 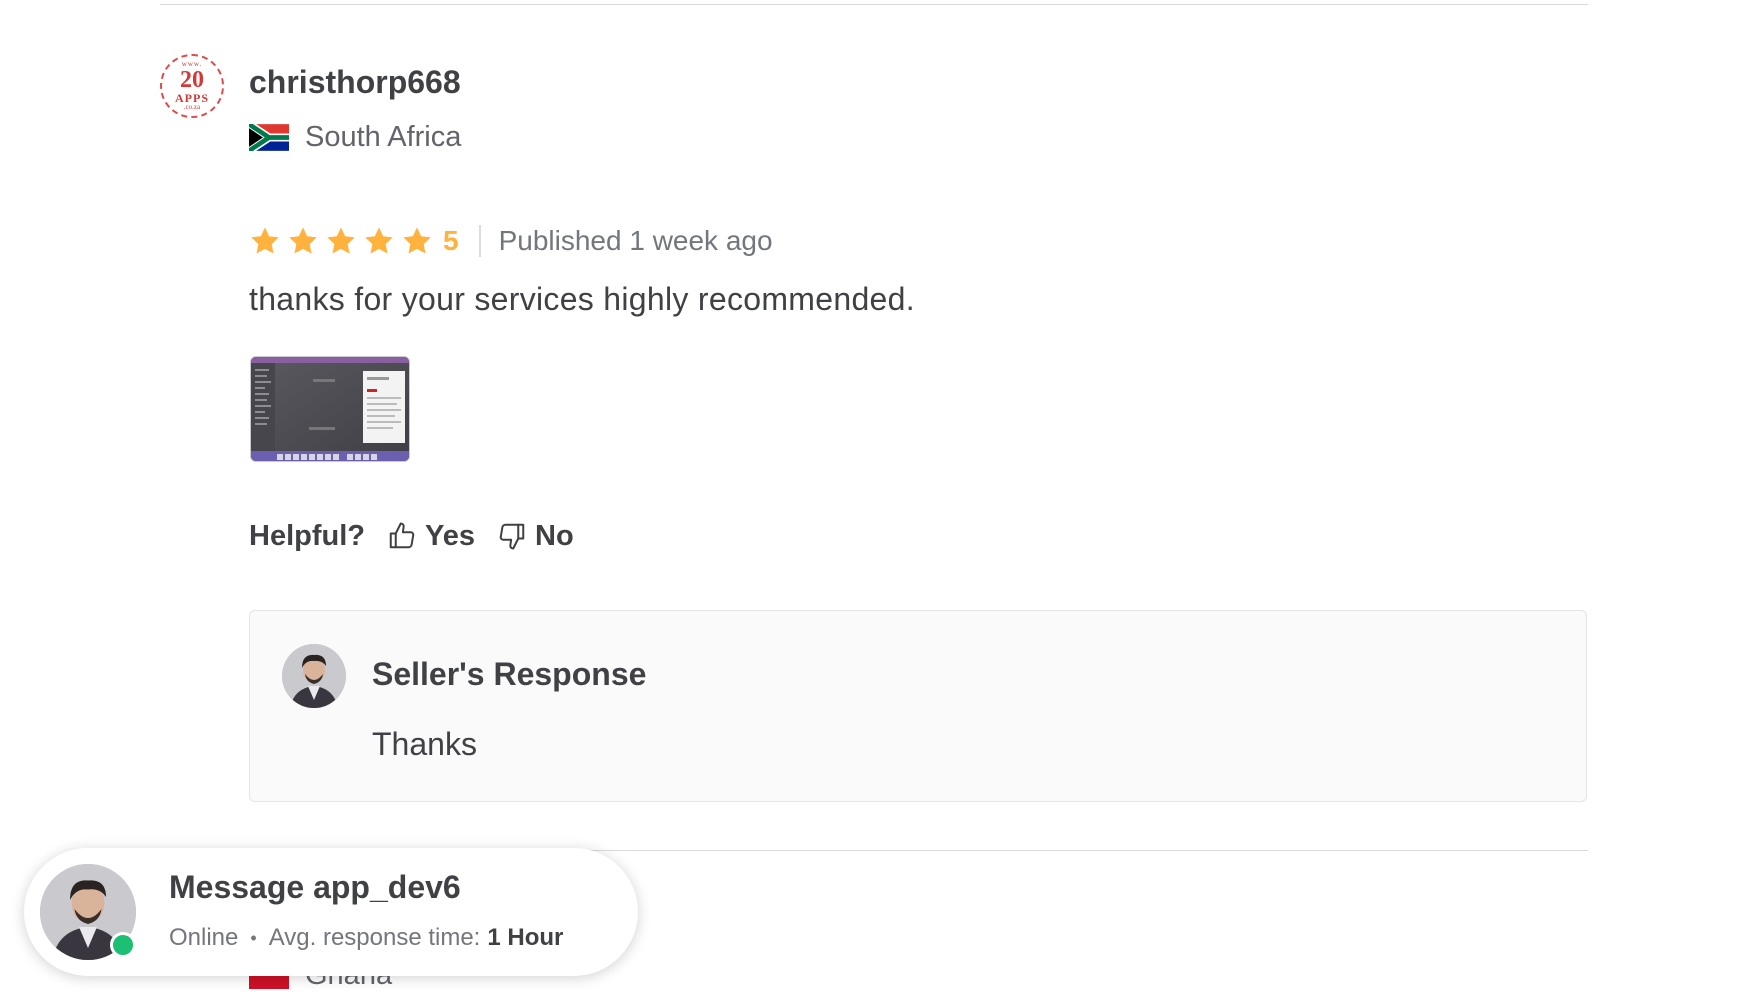 What do you see at coordinates (307, 535) in the screenshot?
I see `helpful-label: Helpful?` at bounding box center [307, 535].